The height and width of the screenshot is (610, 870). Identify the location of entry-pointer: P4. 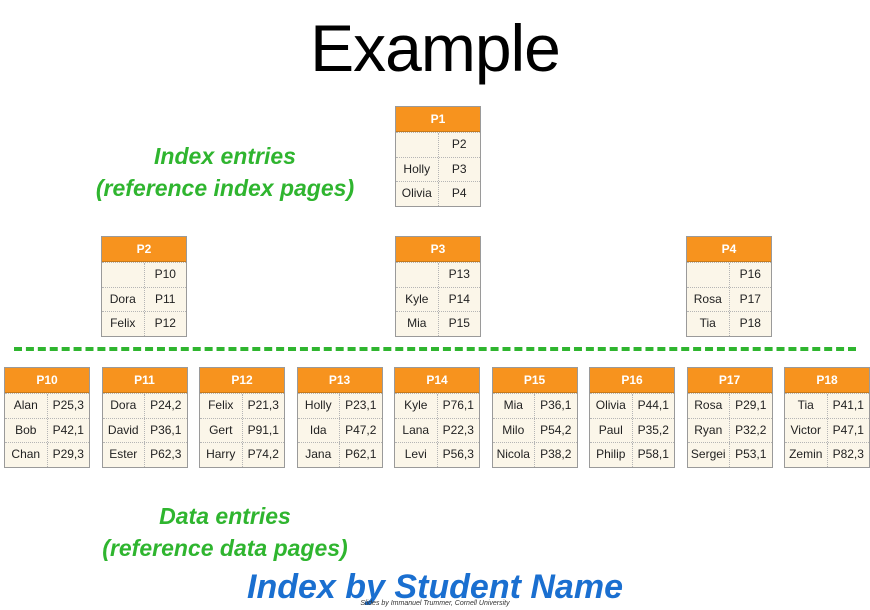
(459, 193).